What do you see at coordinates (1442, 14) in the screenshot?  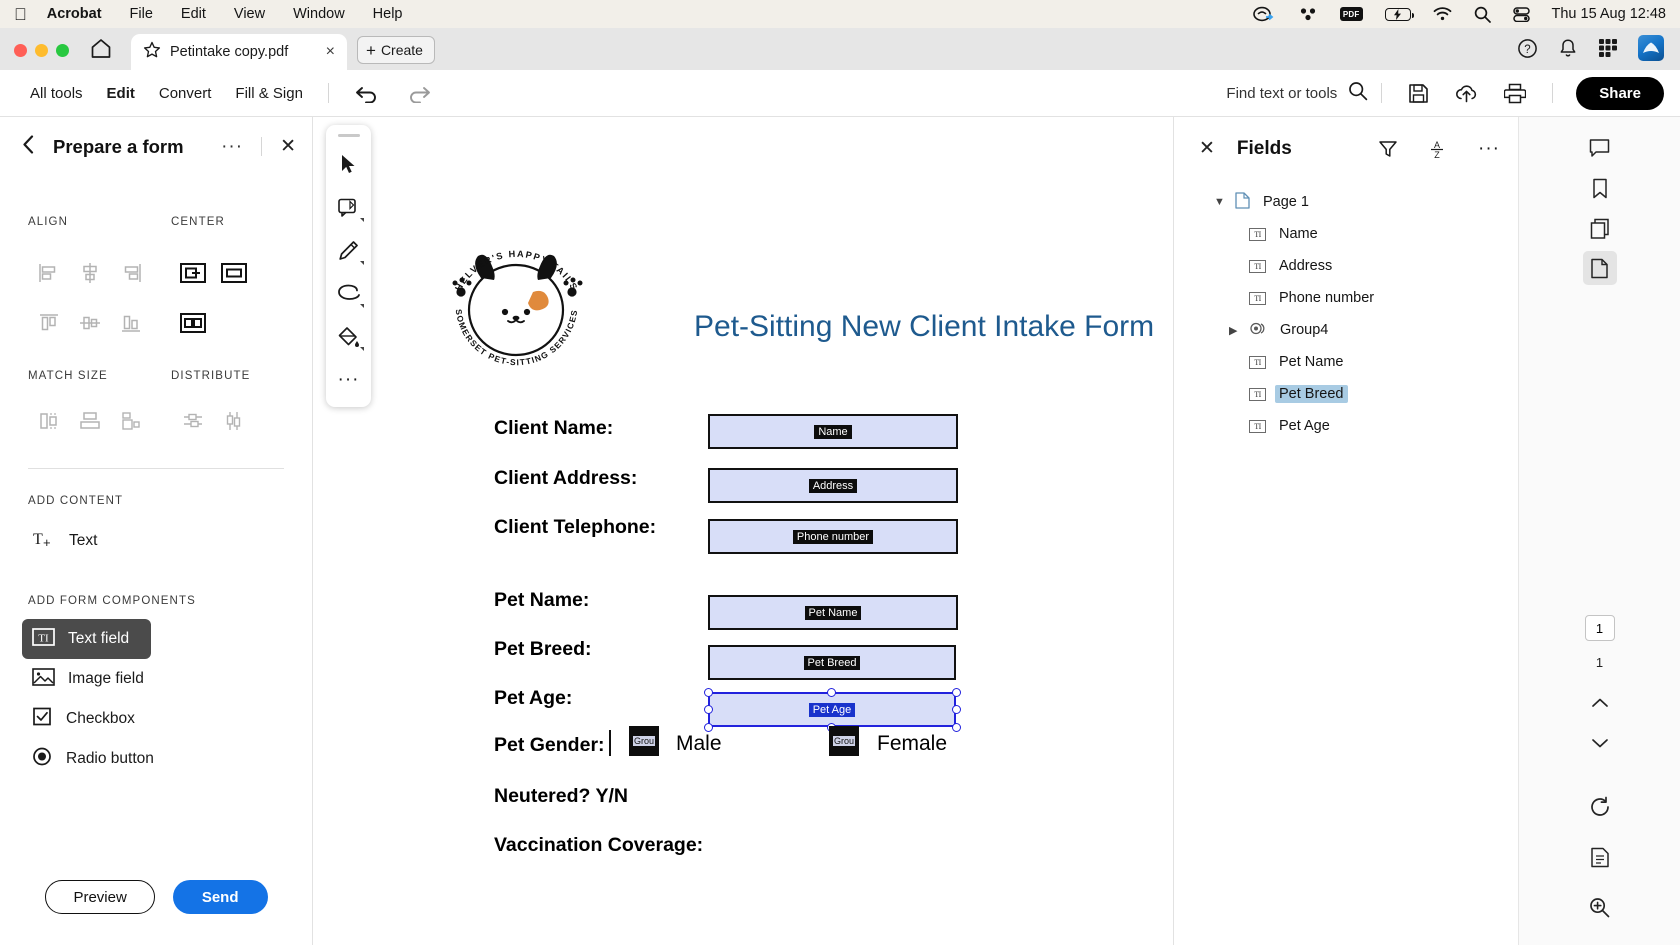 I see `wifi-icon` at bounding box center [1442, 14].